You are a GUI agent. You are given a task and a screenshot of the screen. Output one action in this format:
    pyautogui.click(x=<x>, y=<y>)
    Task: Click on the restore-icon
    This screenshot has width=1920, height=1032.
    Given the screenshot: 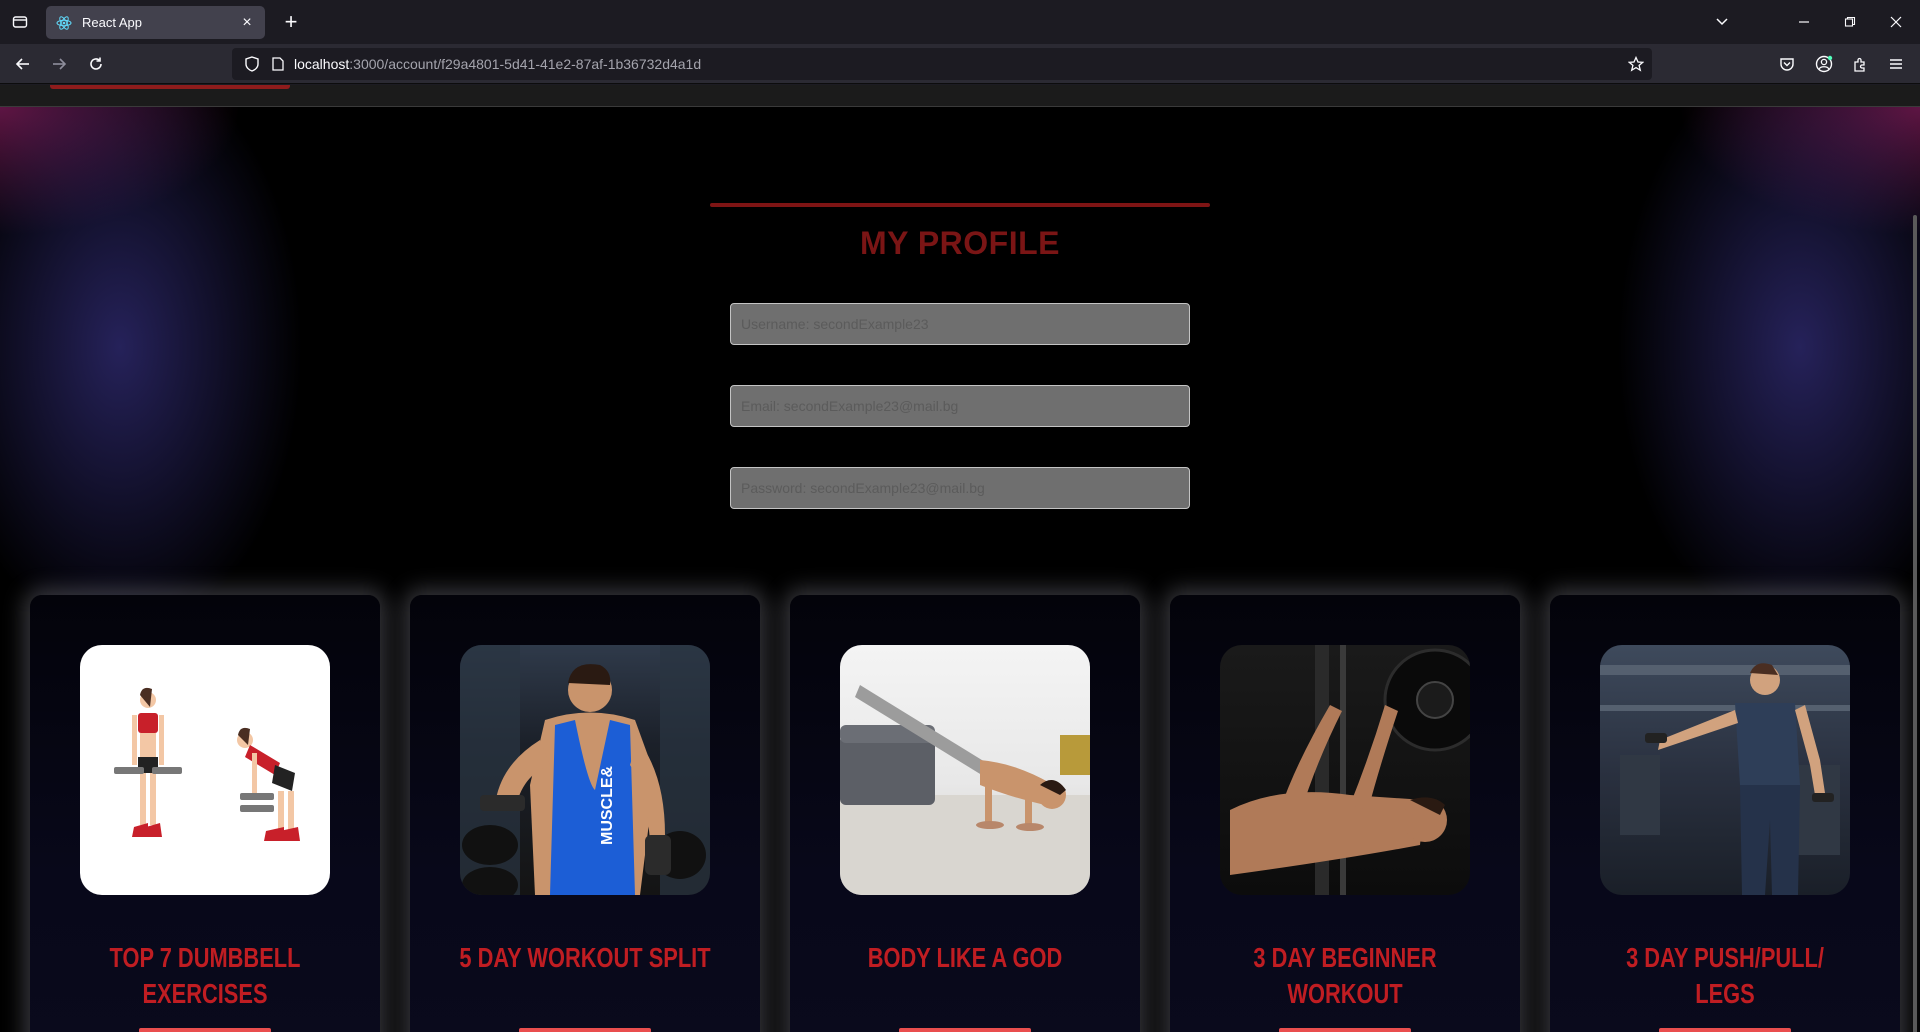 What is the action you would take?
    pyautogui.click(x=1850, y=22)
    